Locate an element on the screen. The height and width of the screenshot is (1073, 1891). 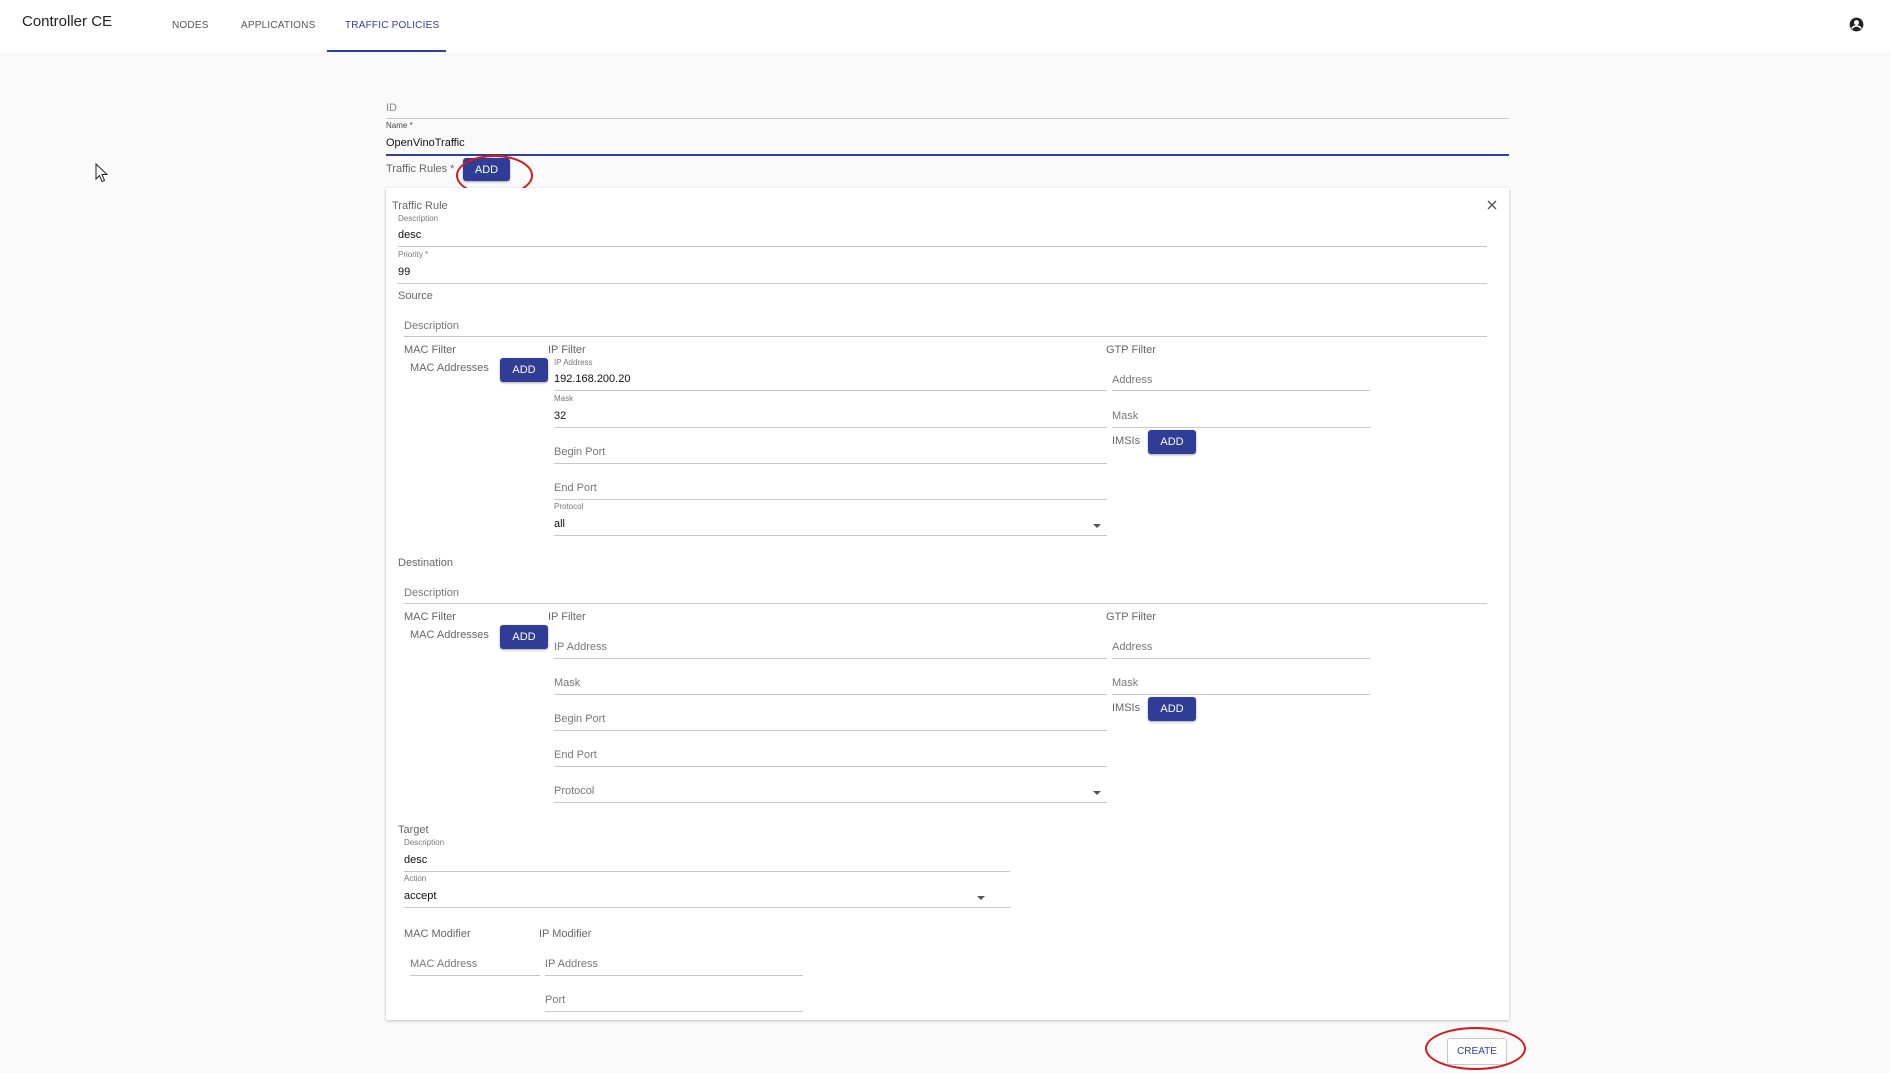
create-button: CREATE is located at coordinates (1477, 1051).